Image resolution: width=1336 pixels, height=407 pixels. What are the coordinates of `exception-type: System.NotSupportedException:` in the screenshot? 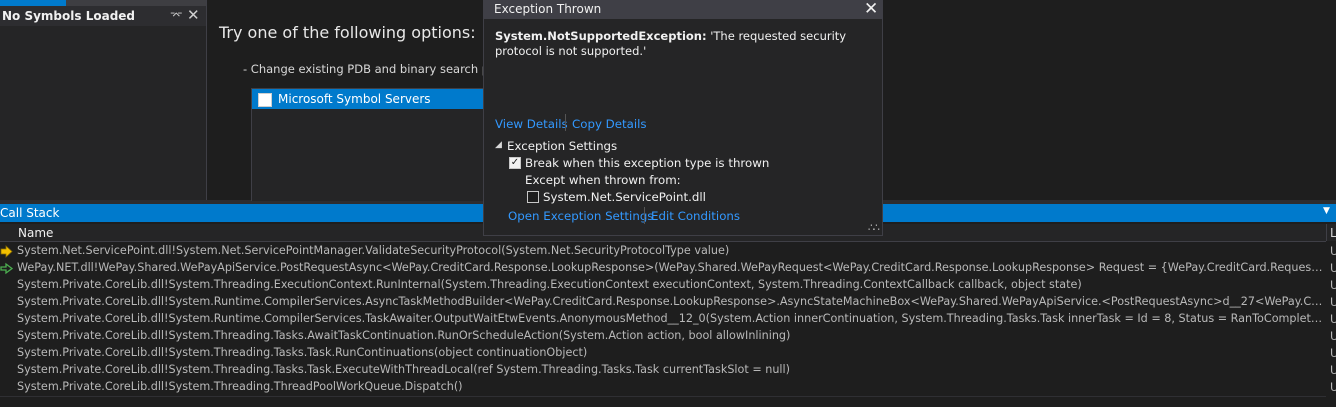 It's located at (601, 36).